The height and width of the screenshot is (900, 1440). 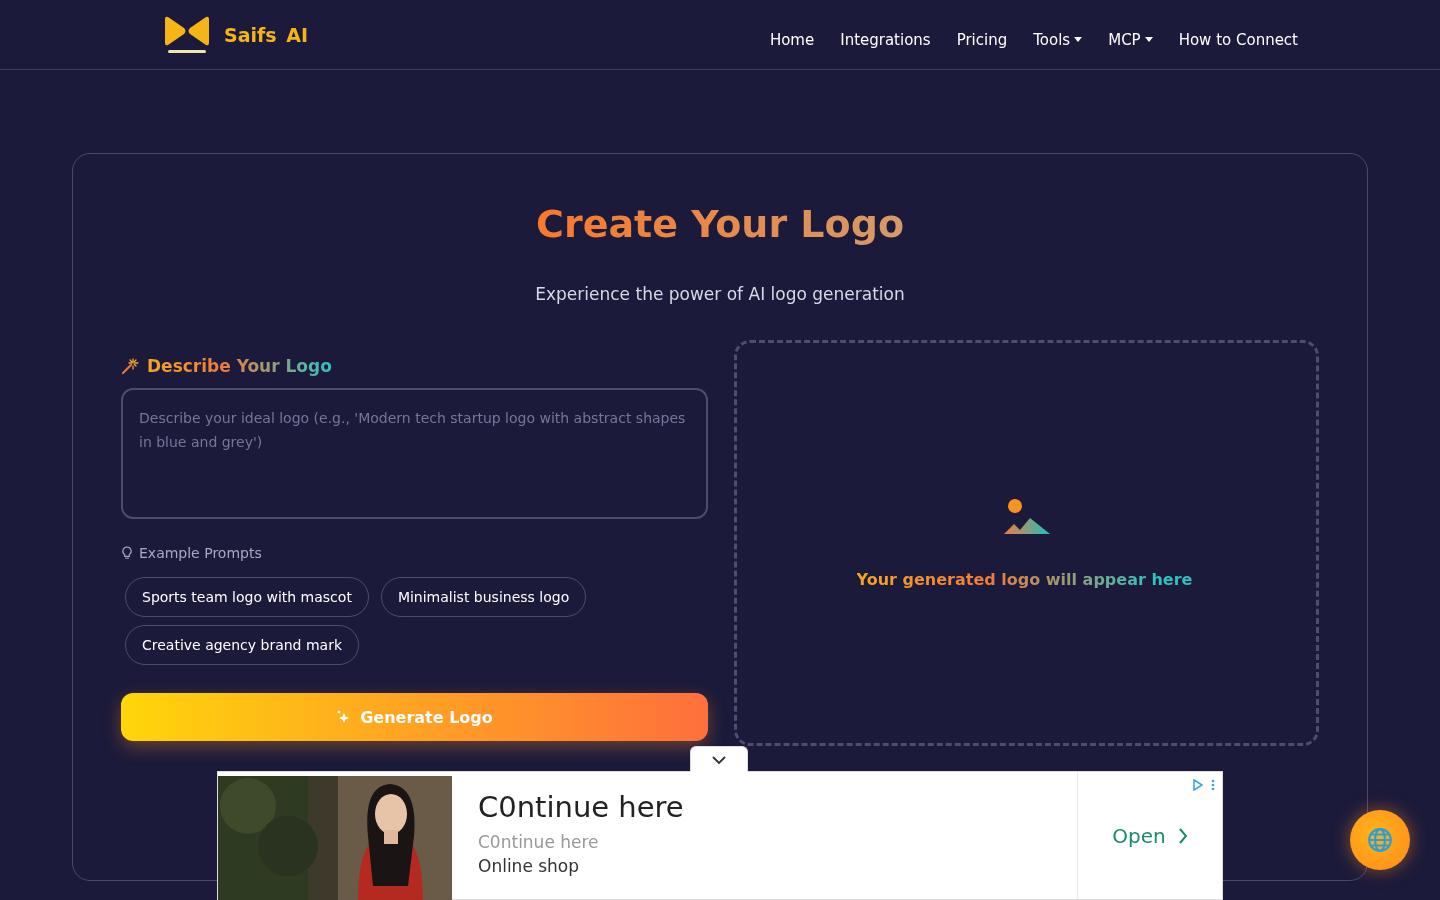 I want to click on ad-headline: C0ntinue here, so click(x=764, y=807).